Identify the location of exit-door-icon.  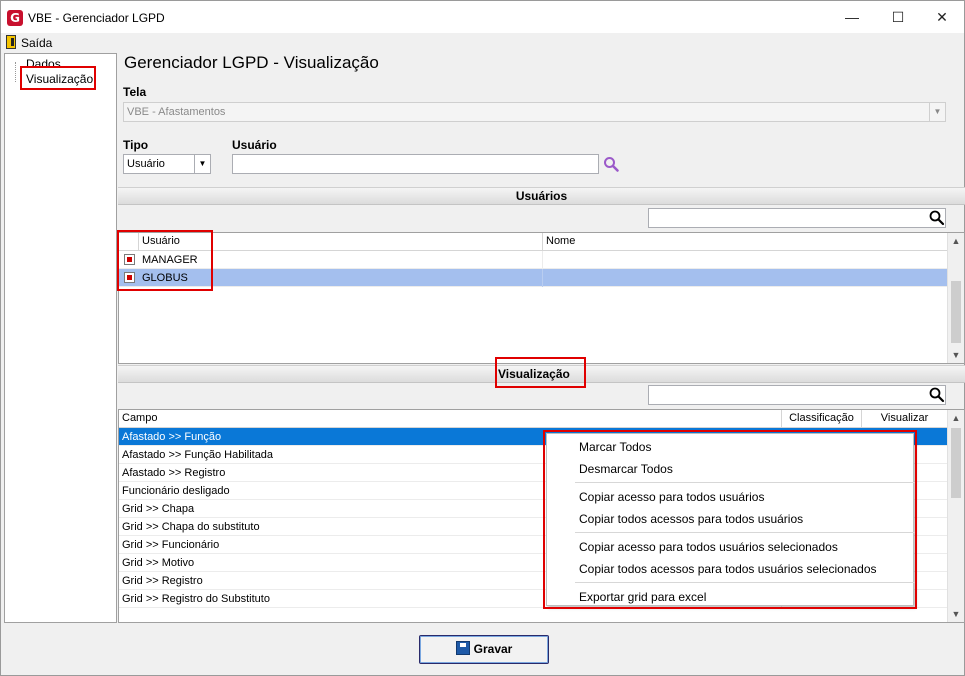
(11, 42).